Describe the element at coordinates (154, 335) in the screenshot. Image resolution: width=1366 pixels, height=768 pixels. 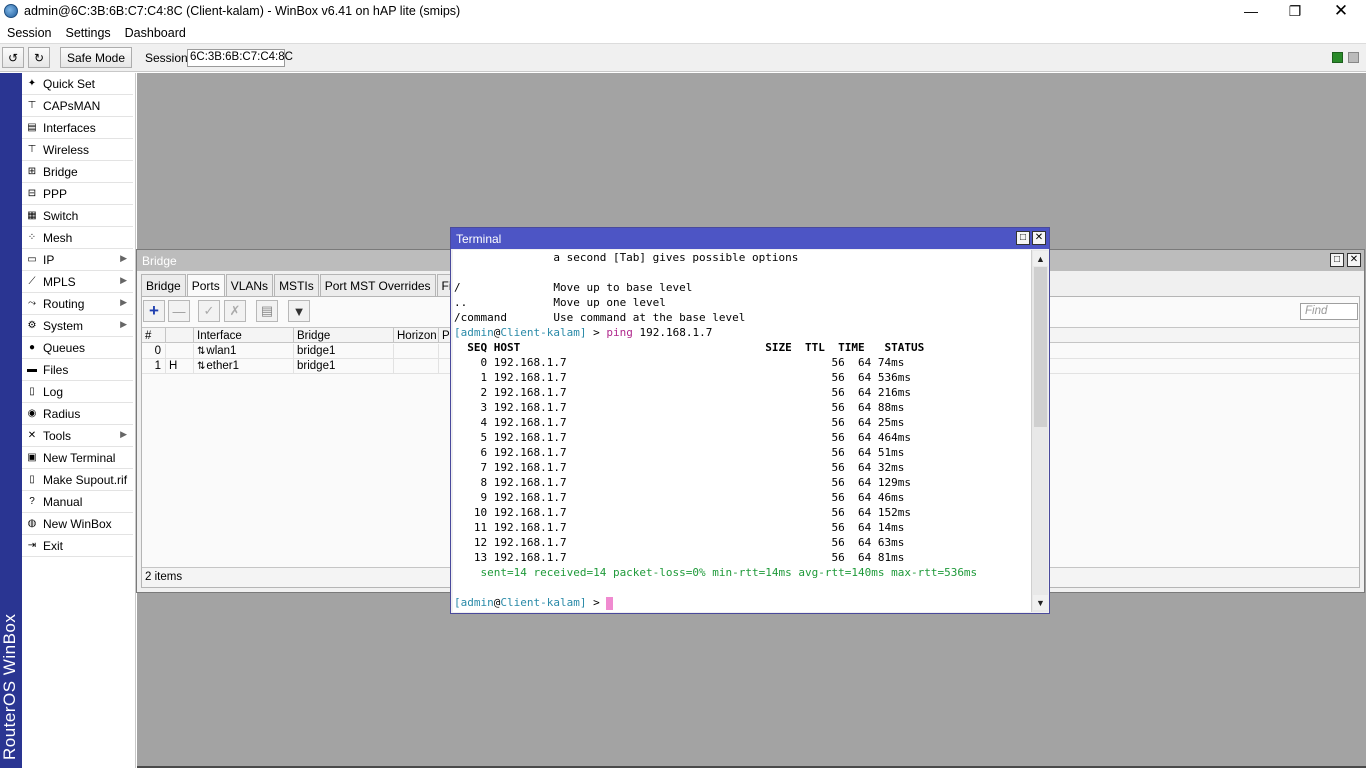
I see `col-number: #` at that location.